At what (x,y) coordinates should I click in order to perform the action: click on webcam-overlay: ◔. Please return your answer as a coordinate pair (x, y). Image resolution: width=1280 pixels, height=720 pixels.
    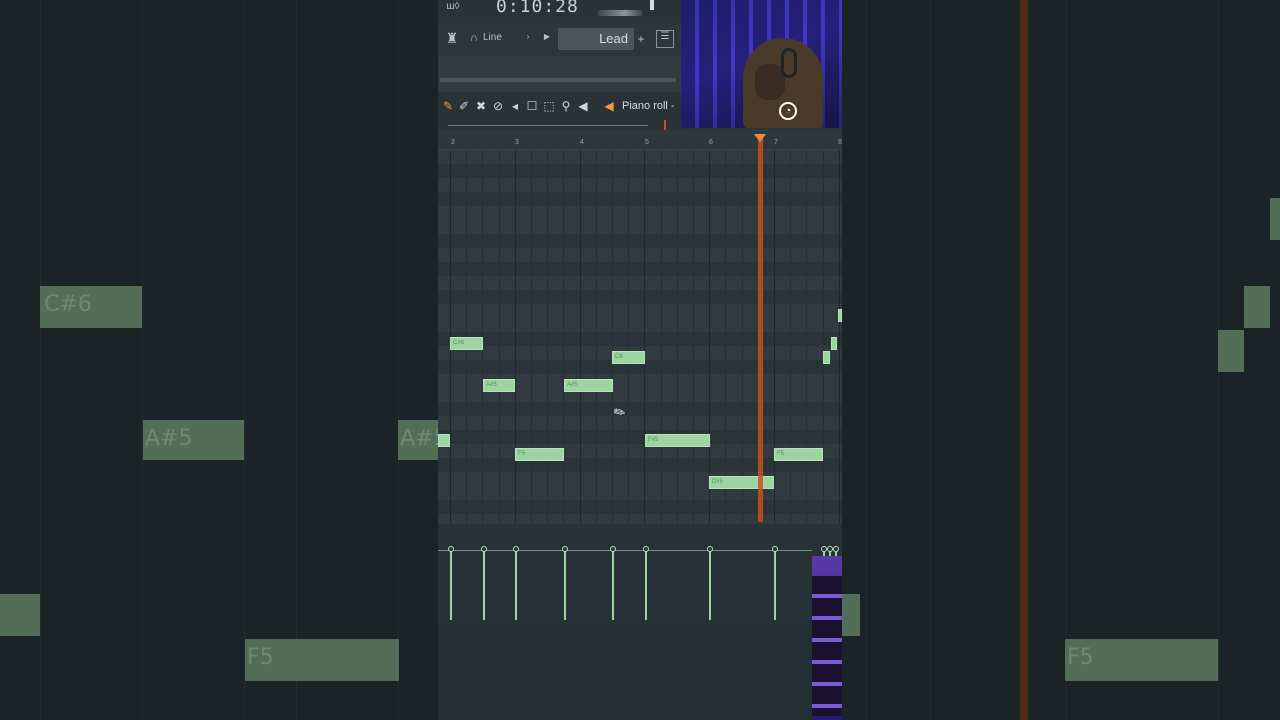
    Looking at the image, I should click on (761, 64).